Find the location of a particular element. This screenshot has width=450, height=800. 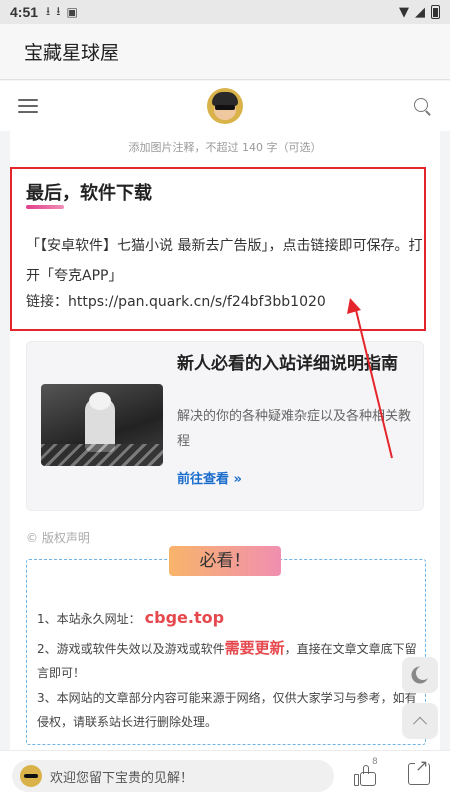

app-a-icon: ▣ is located at coordinates (72, 12).